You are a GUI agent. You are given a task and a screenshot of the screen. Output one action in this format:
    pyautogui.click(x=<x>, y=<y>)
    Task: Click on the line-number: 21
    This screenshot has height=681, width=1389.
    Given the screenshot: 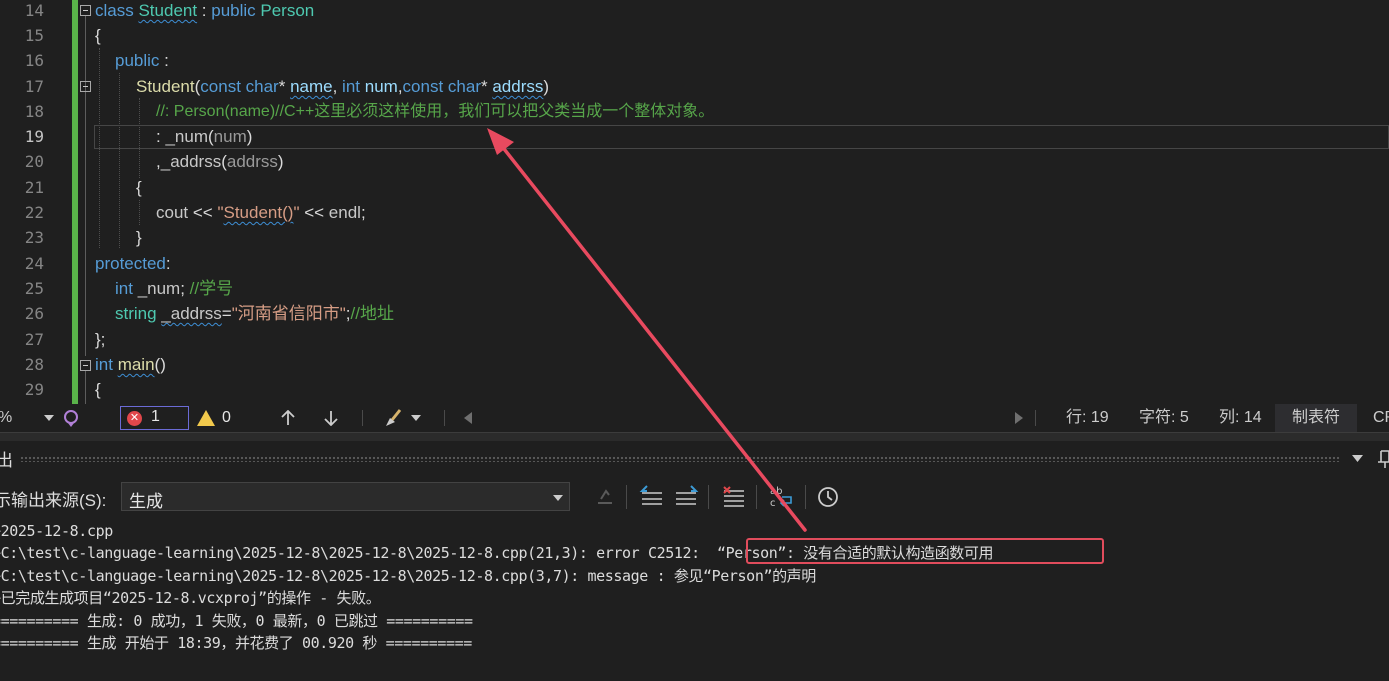 What is the action you would take?
    pyautogui.click(x=34, y=187)
    